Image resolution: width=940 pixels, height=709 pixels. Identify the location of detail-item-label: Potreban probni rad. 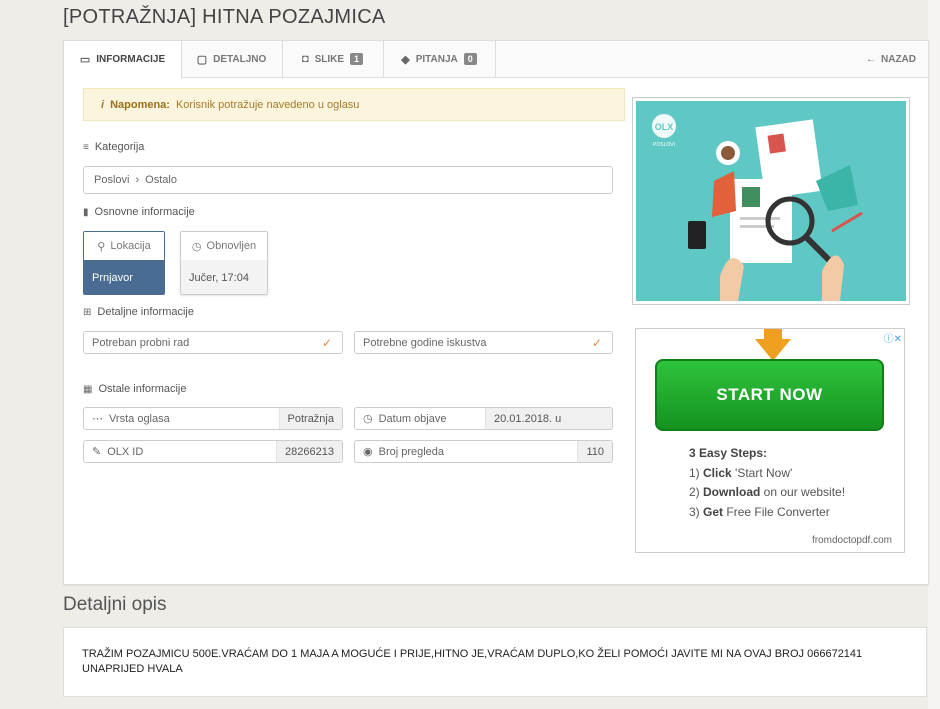
(141, 342).